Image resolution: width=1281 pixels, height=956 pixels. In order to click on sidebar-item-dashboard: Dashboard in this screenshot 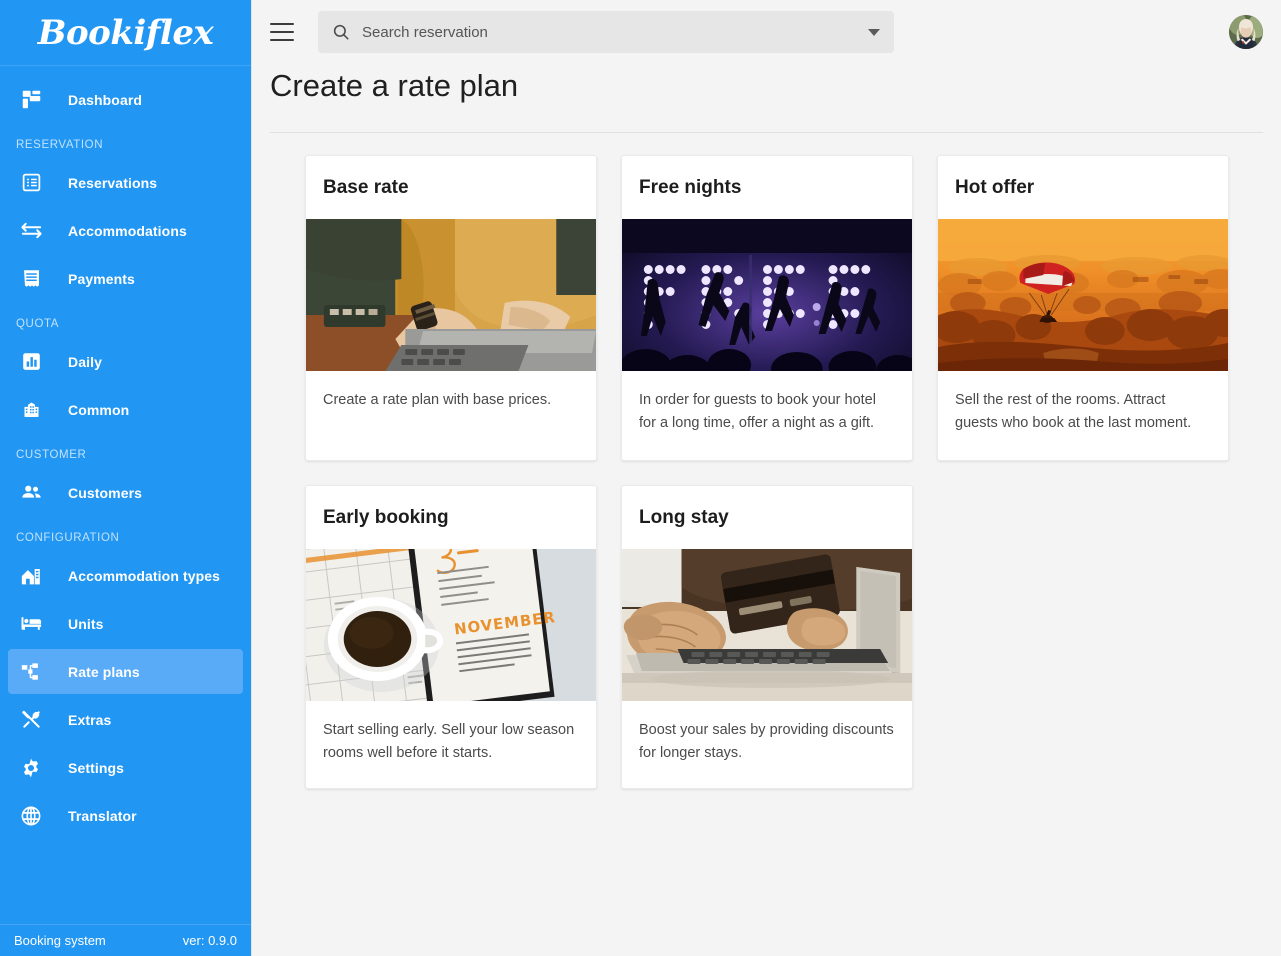, I will do `click(125, 99)`.